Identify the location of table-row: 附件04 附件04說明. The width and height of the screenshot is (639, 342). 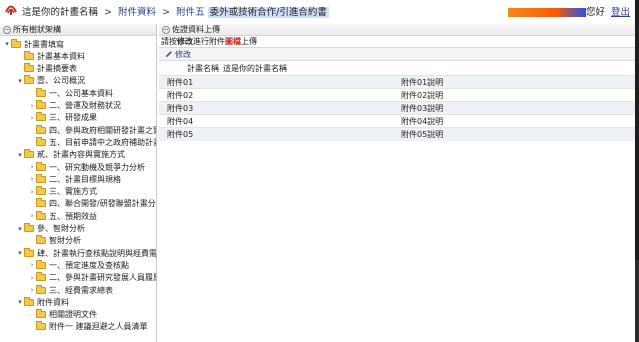
(397, 121).